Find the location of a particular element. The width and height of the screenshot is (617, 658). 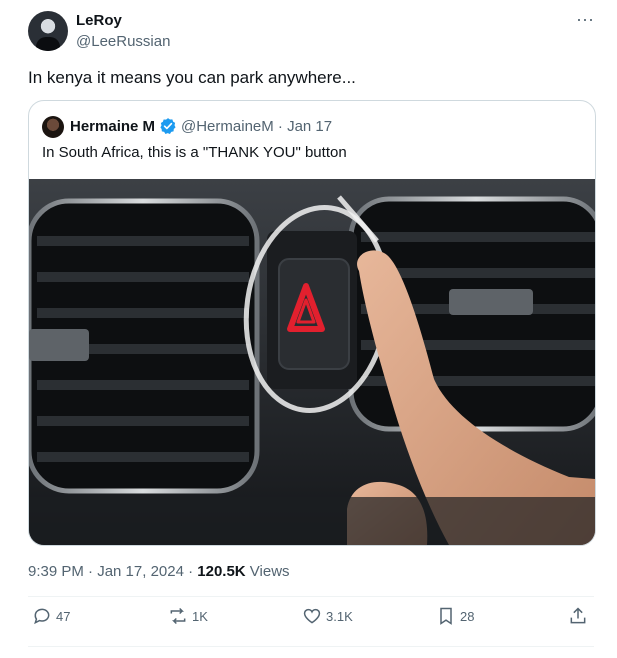

reply-icon is located at coordinates (42, 616).